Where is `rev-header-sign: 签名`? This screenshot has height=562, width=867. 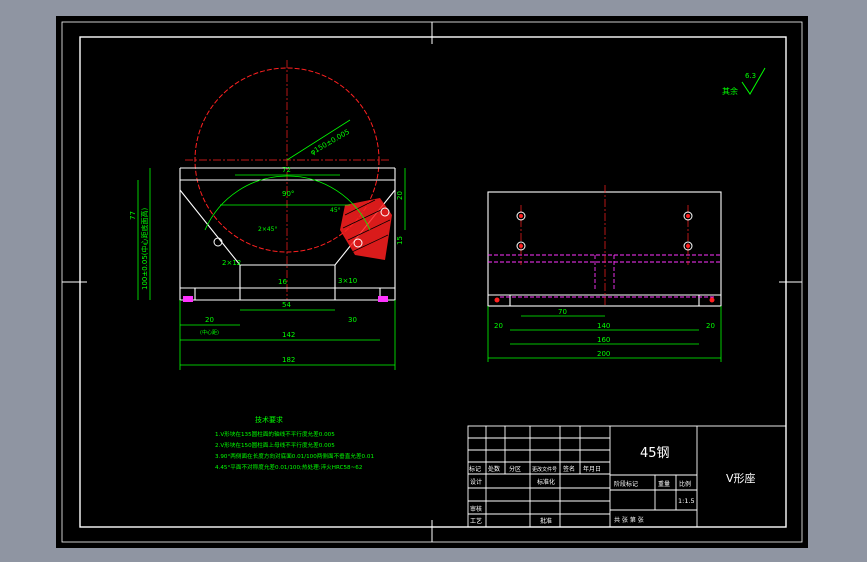 rev-header-sign: 签名 is located at coordinates (569, 469).